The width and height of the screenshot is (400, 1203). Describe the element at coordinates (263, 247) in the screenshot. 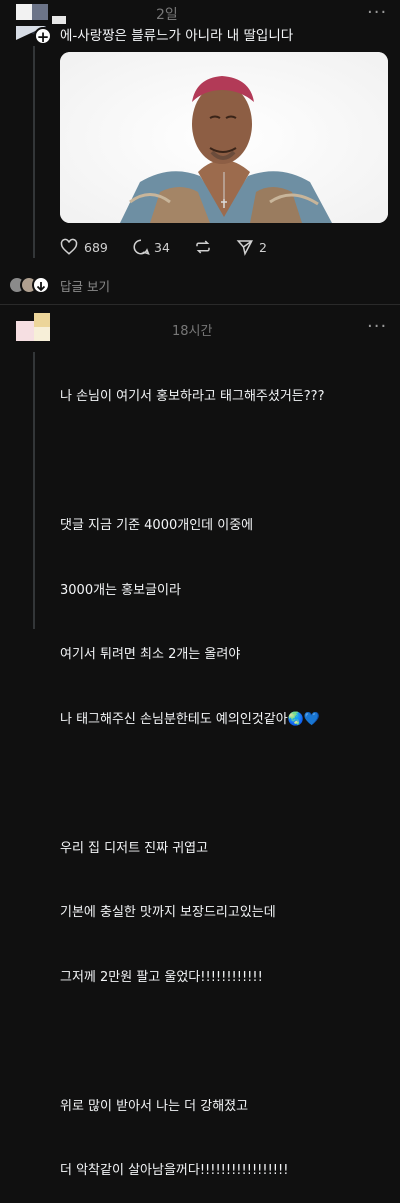

I see `share-count: 2` at that location.